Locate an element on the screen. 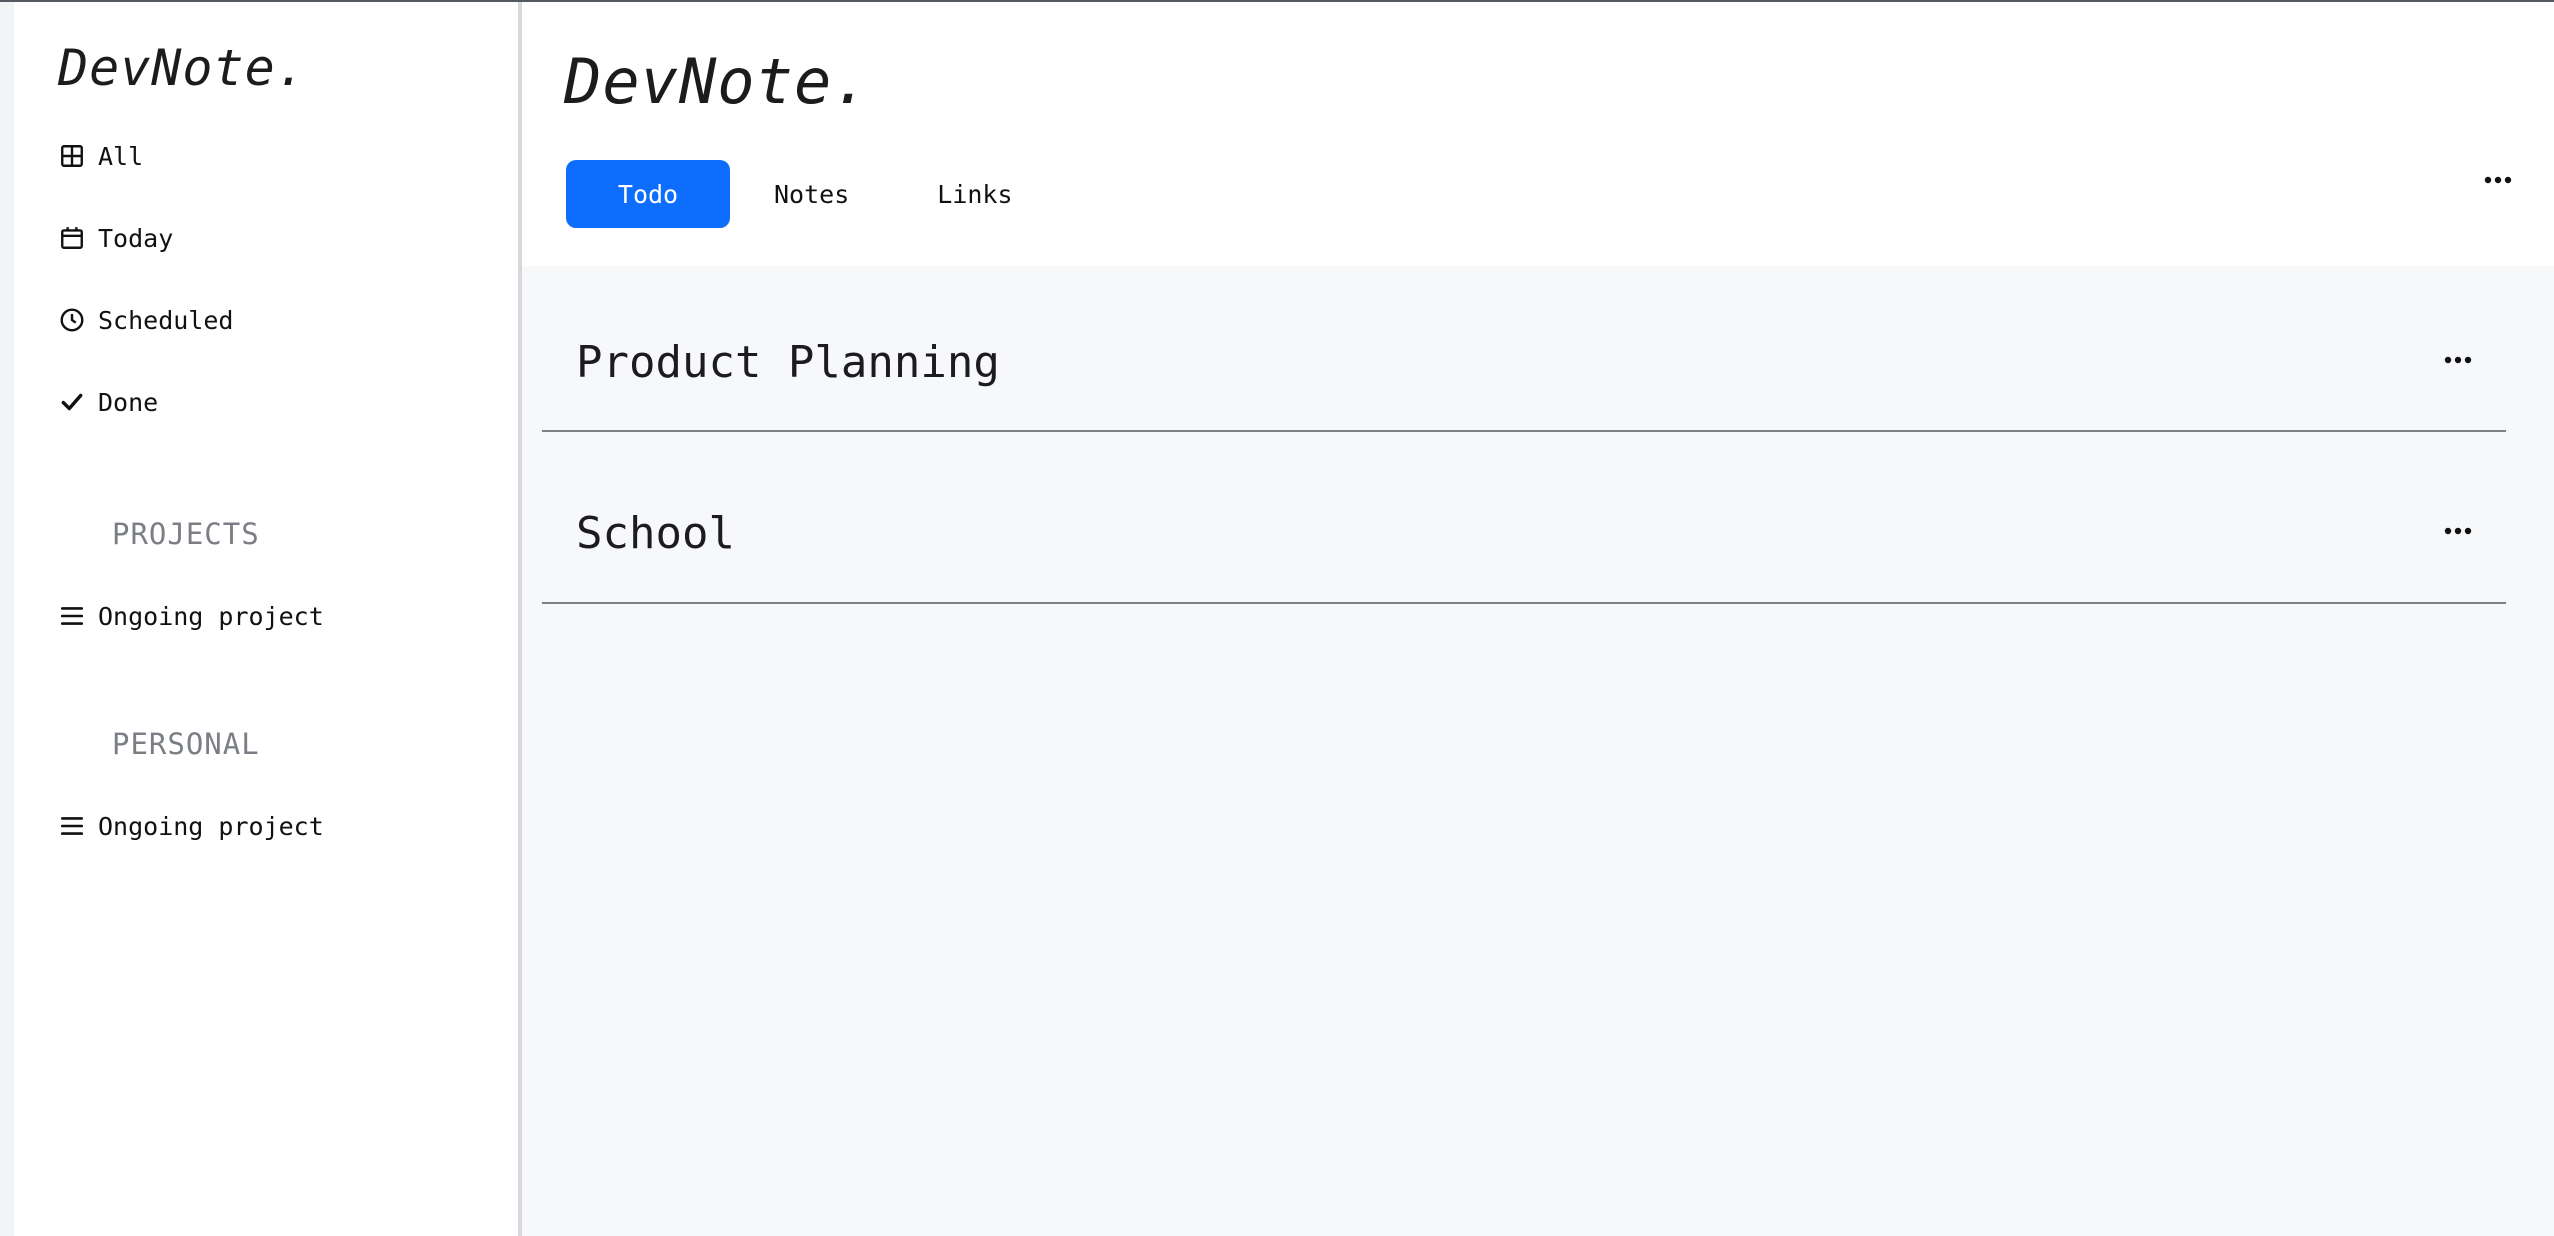 The image size is (2554, 1236). section-title-projects: PROJECTS is located at coordinates (186, 534).